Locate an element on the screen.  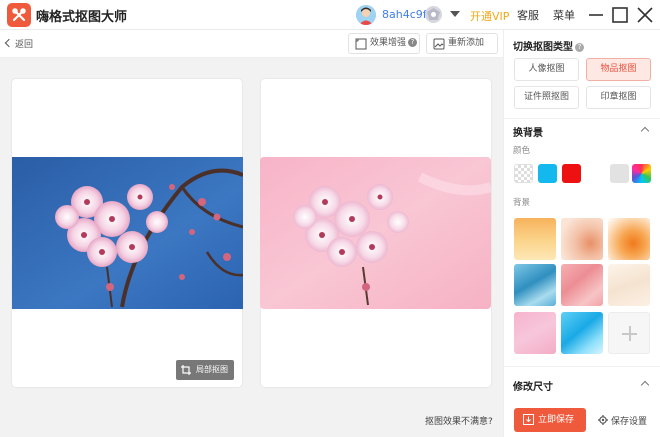
bg-thumb-ocean is located at coordinates (535, 285).